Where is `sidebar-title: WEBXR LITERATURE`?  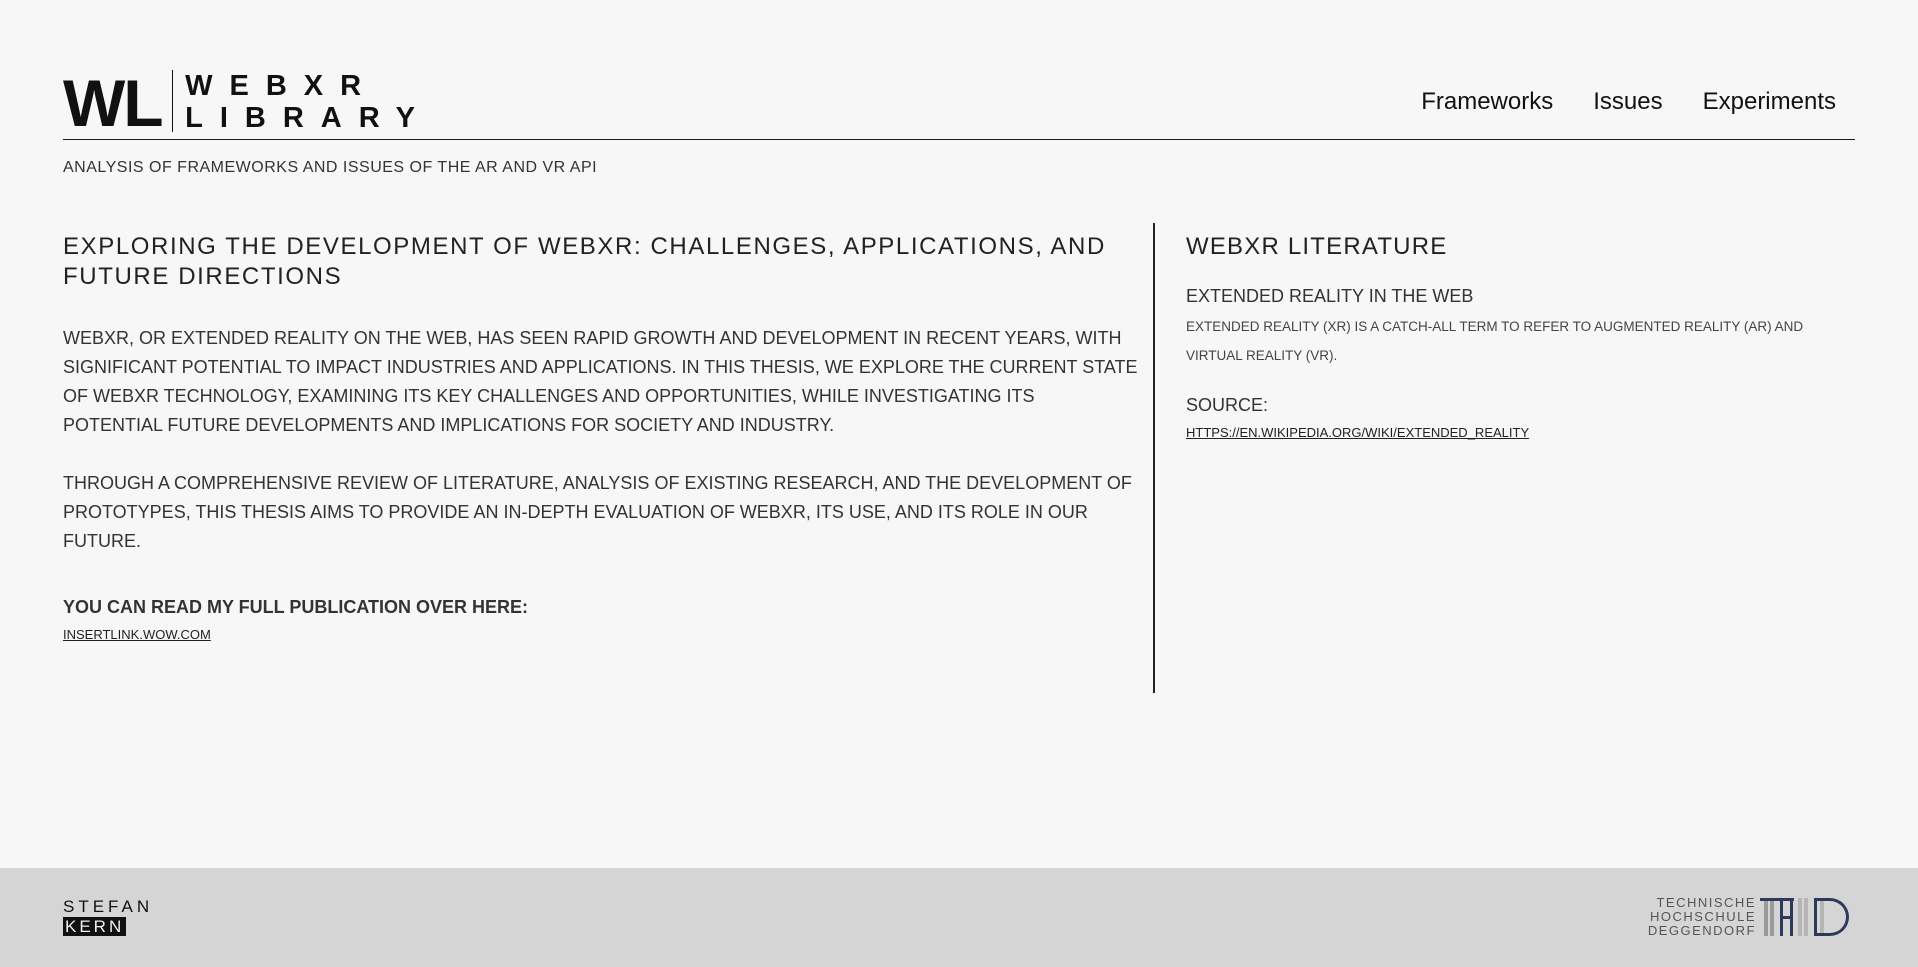 sidebar-title: WEBXR LITERATURE is located at coordinates (1317, 246).